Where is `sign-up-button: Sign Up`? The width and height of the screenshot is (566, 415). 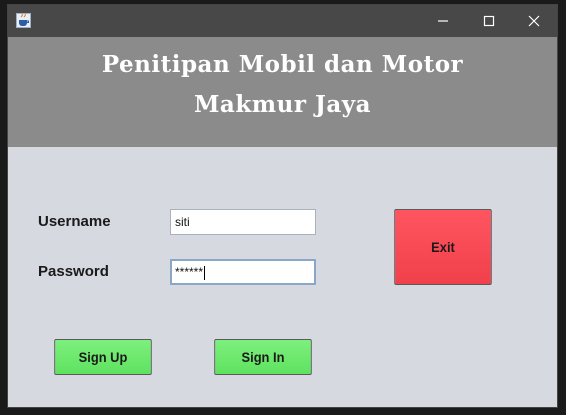 sign-up-button: Sign Up is located at coordinates (103, 357).